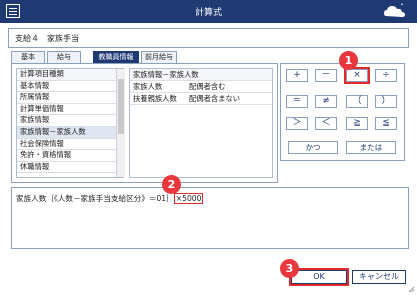  What do you see at coordinates (411, 289) in the screenshot?
I see `resize-grip-icon` at bounding box center [411, 289].